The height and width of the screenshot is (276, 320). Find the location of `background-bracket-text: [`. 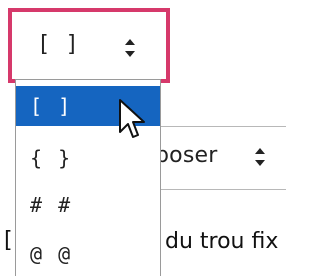

background-bracket-text: [ is located at coordinates (8, 240).